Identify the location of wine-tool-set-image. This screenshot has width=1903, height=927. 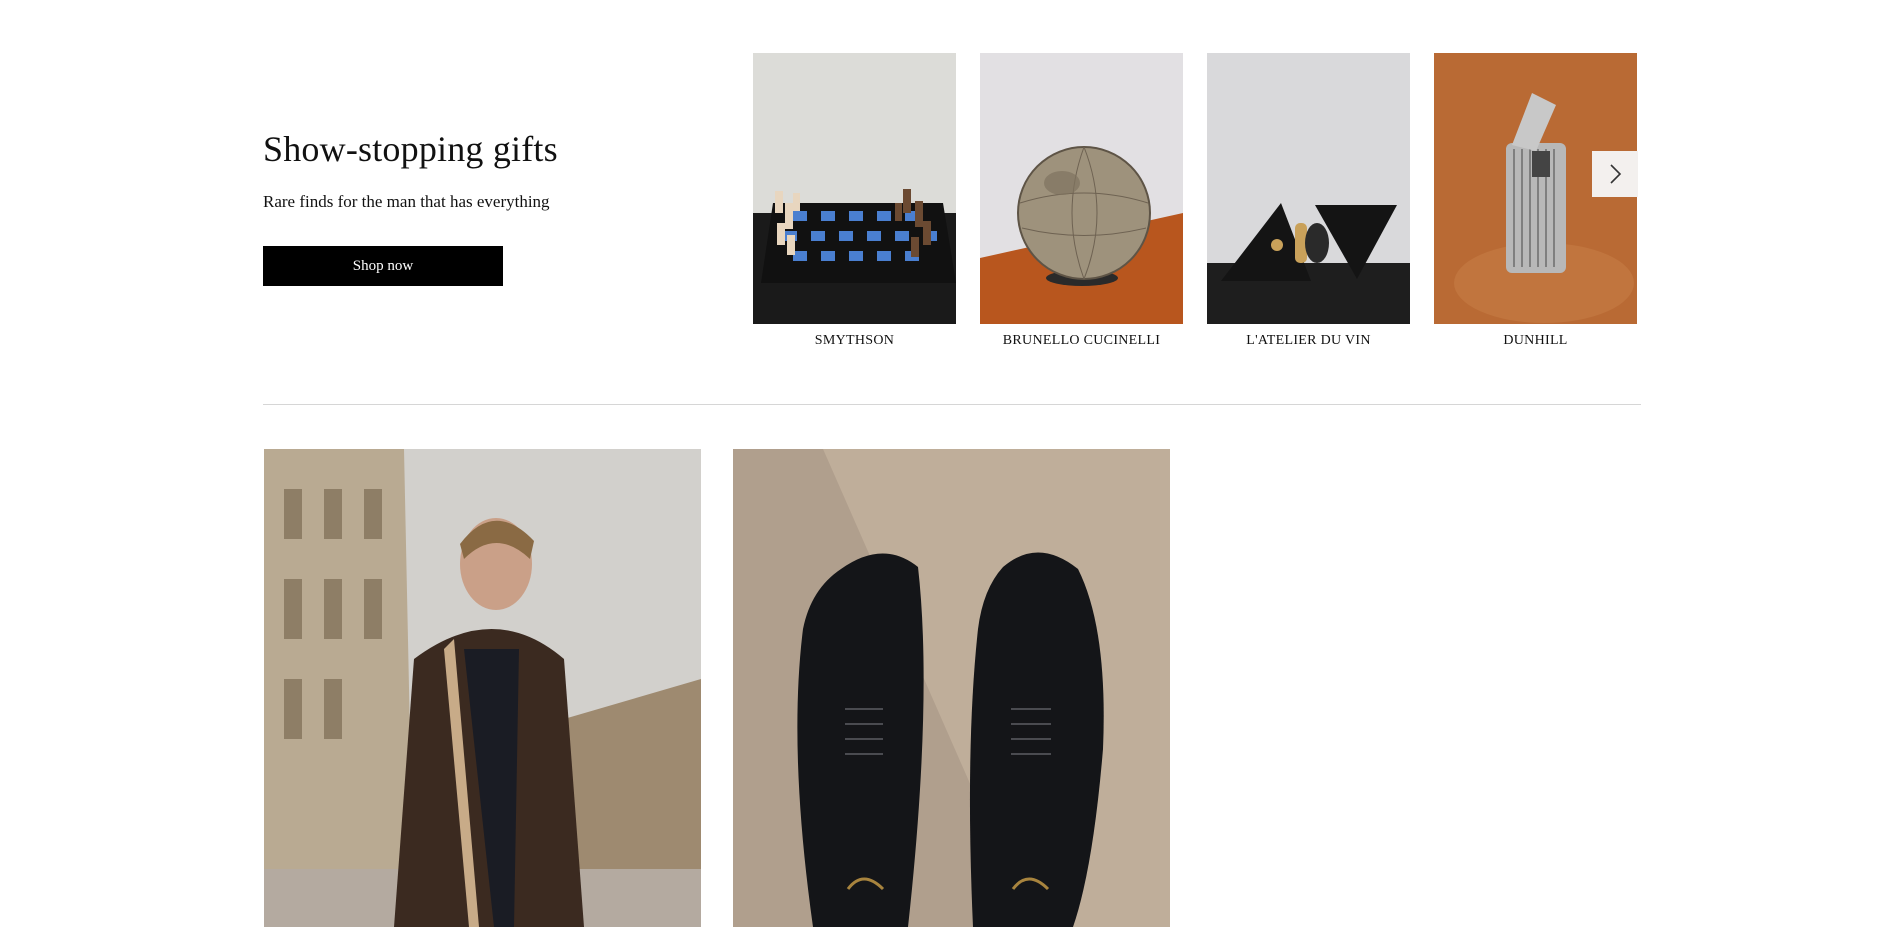
(1308, 188).